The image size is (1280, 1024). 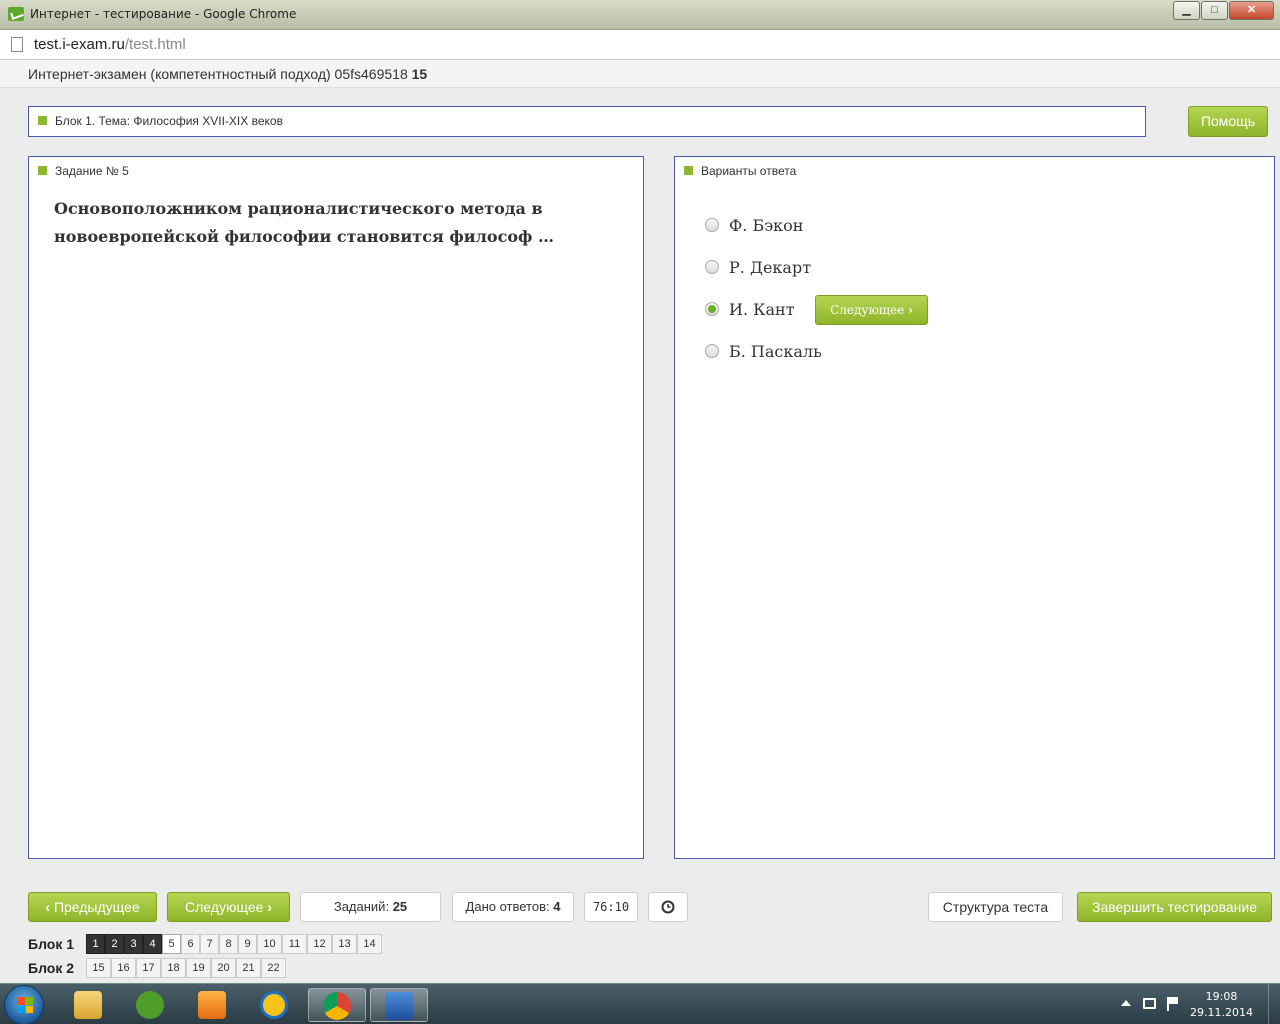 I want to click on topic-text: Блок 1. Тема: Философия XVII-XIX веков, so click(x=169, y=121).